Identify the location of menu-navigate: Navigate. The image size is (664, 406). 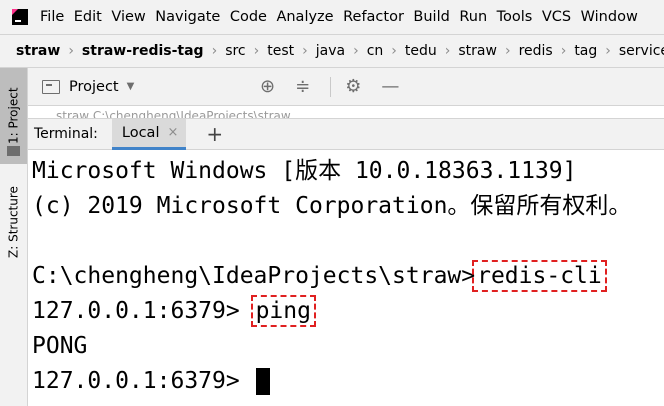
(187, 17).